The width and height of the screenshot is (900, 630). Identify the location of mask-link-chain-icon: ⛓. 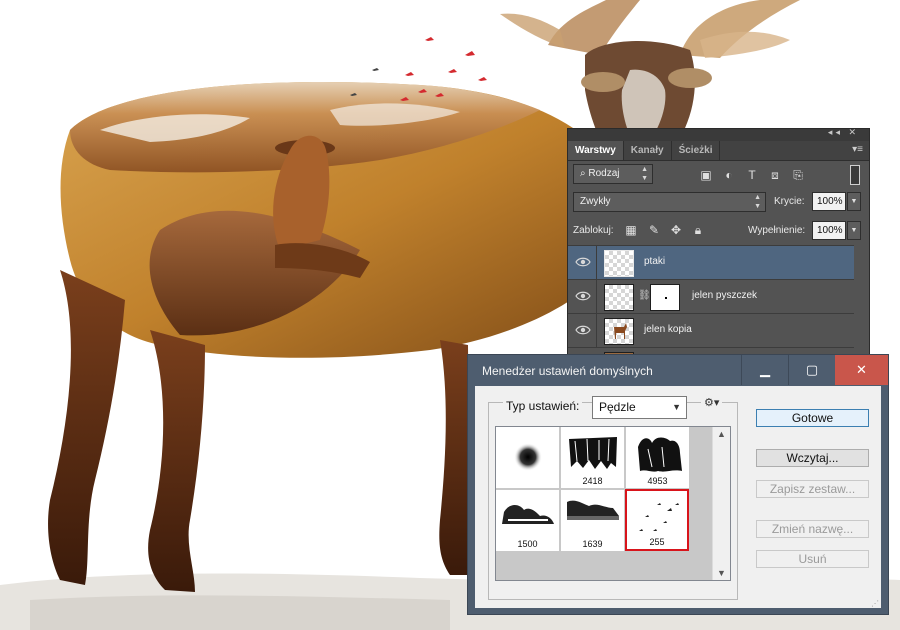
(644, 295).